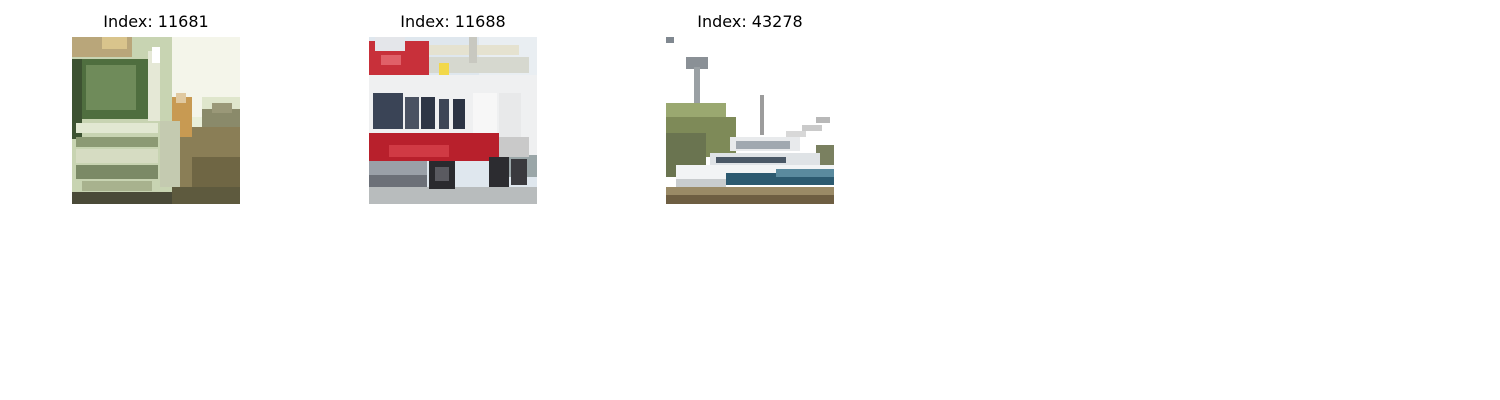  I want to click on panel-title-2: Index: 11688, so click(453, 21).